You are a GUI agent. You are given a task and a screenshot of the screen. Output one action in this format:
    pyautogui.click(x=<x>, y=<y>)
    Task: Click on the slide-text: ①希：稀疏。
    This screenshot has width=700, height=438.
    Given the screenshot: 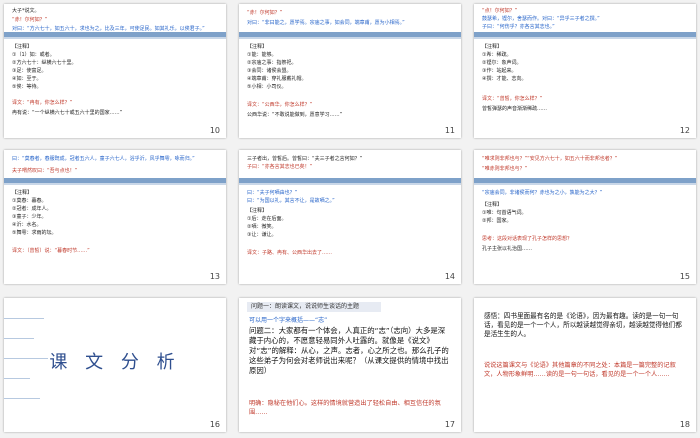 What is the action you would take?
    pyautogui.click(x=497, y=55)
    